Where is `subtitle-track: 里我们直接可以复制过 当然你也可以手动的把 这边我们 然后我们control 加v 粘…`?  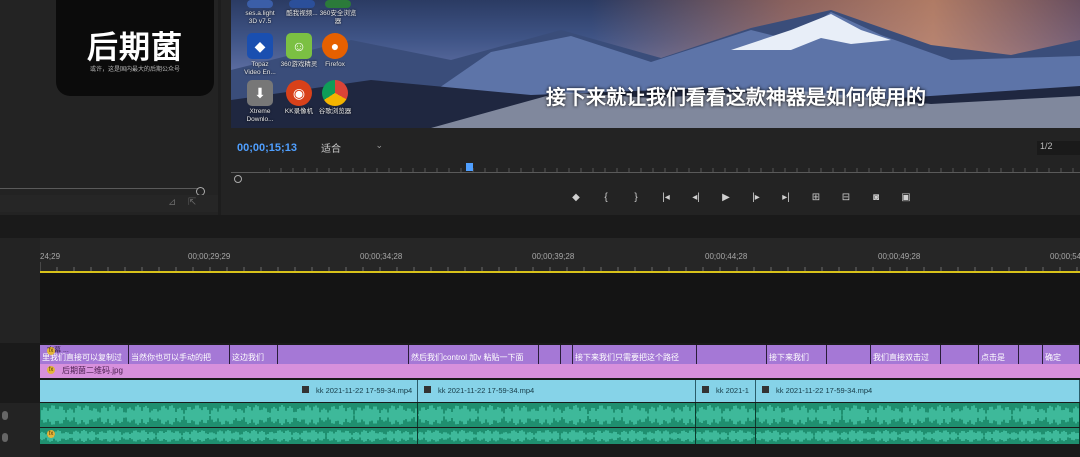
subtitle-track: 里我们直接可以复制过 当然你也可以手动的把 这边我们 然后我们control 加v 粘… is located at coordinates (560, 354).